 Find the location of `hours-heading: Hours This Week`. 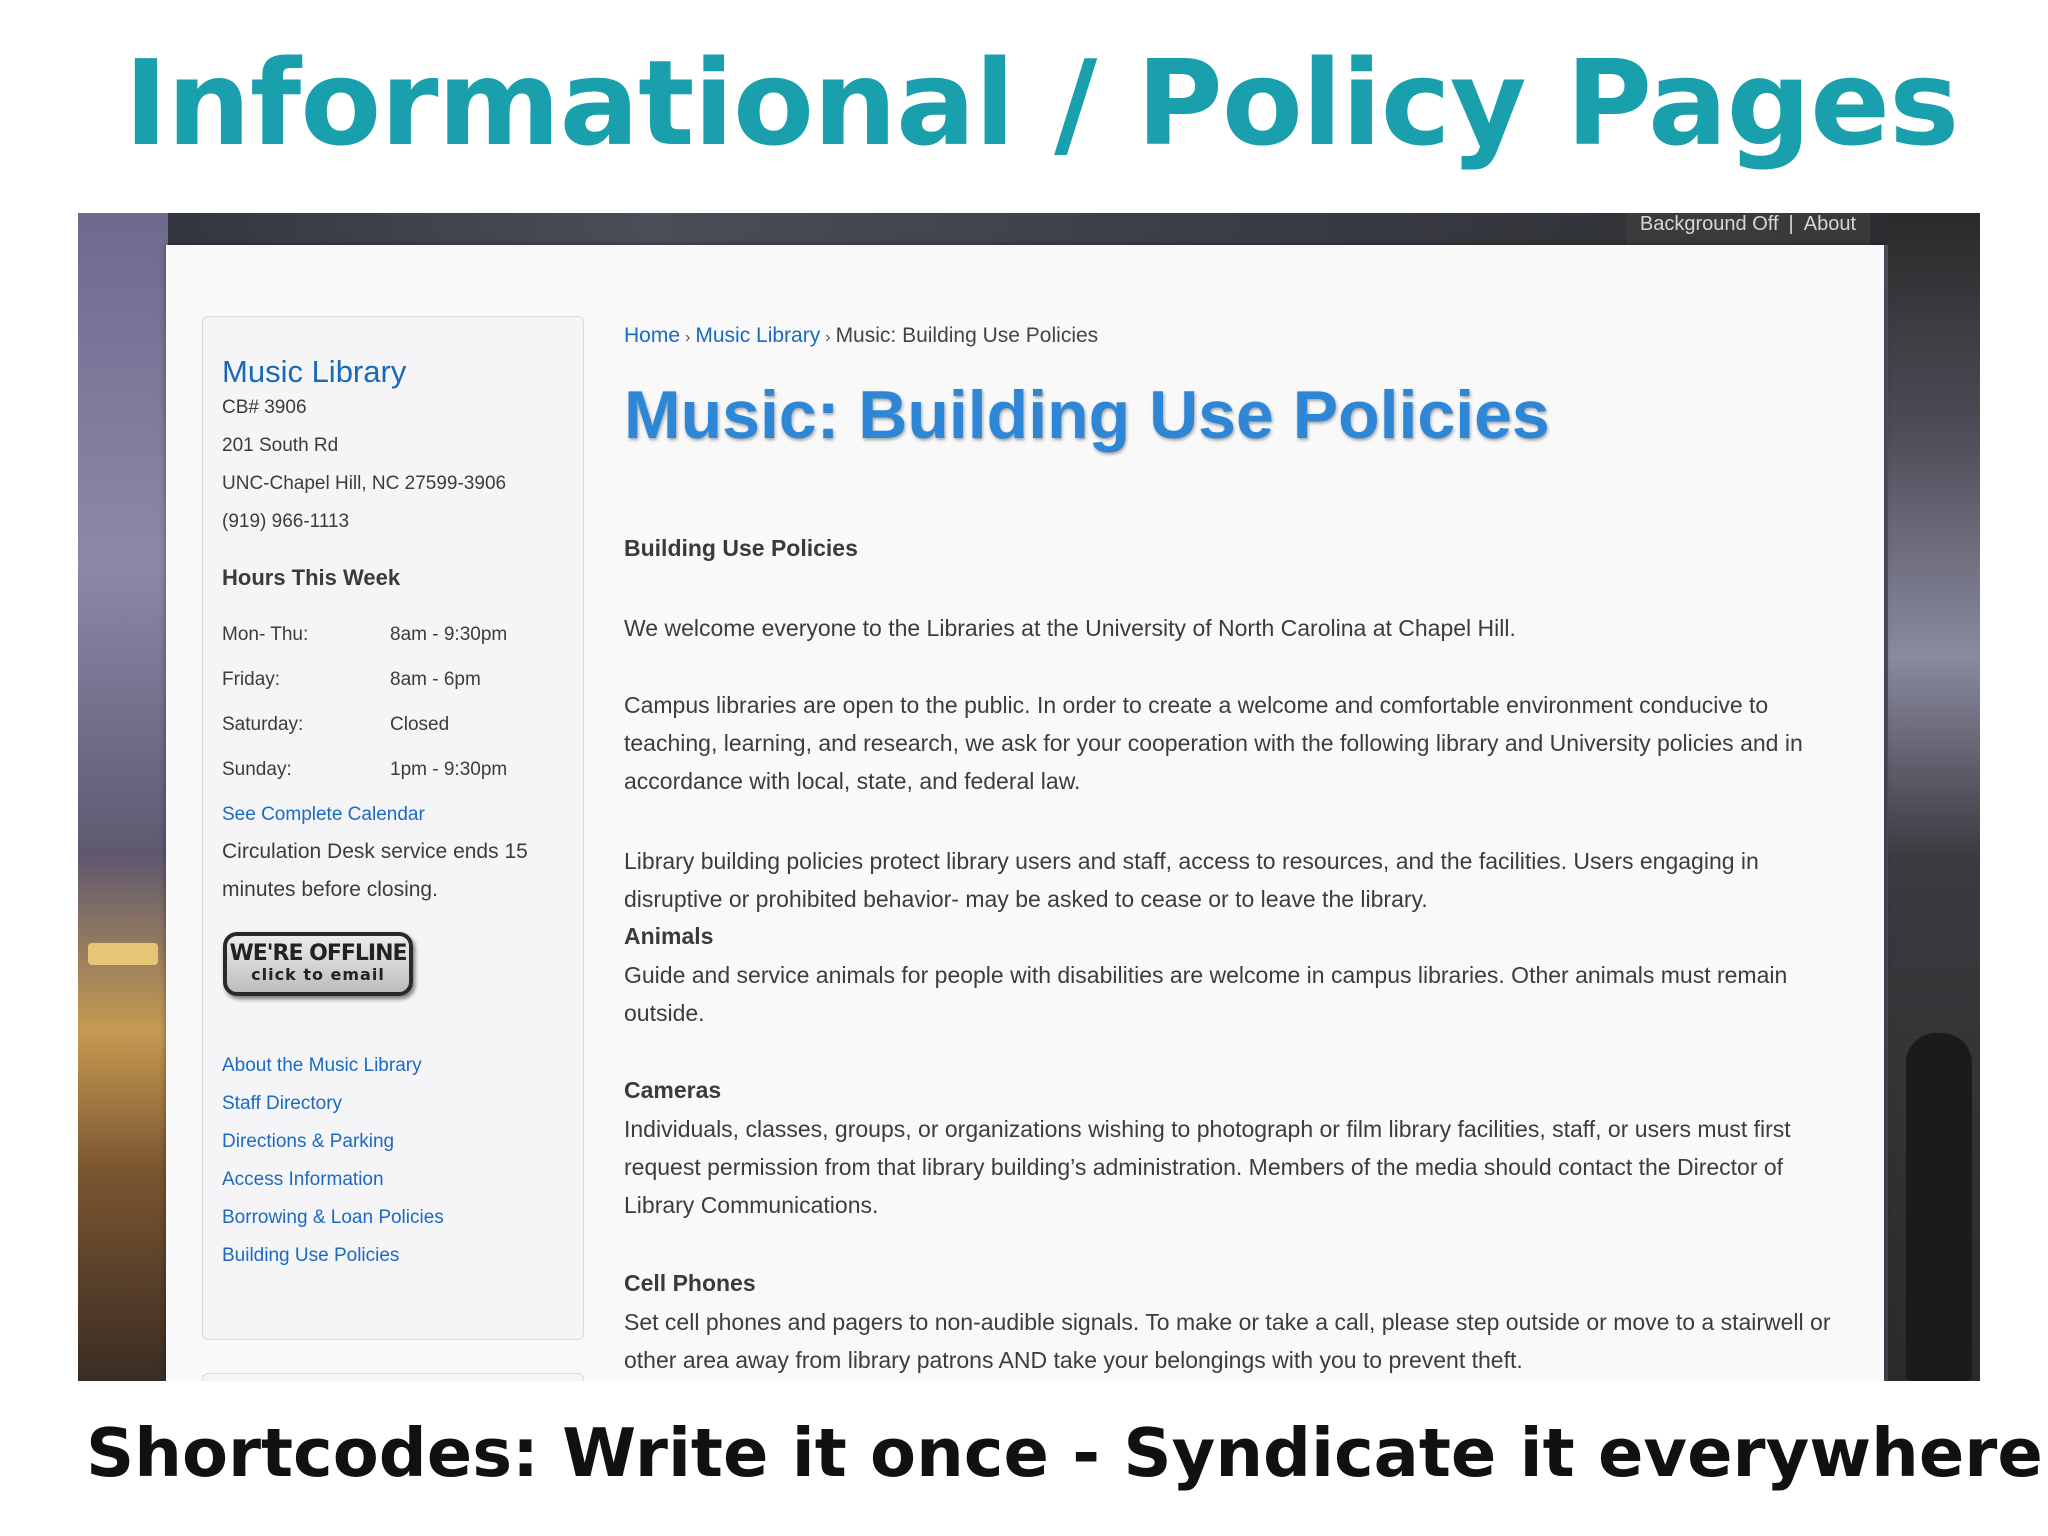

hours-heading: Hours This Week is located at coordinates (311, 577).